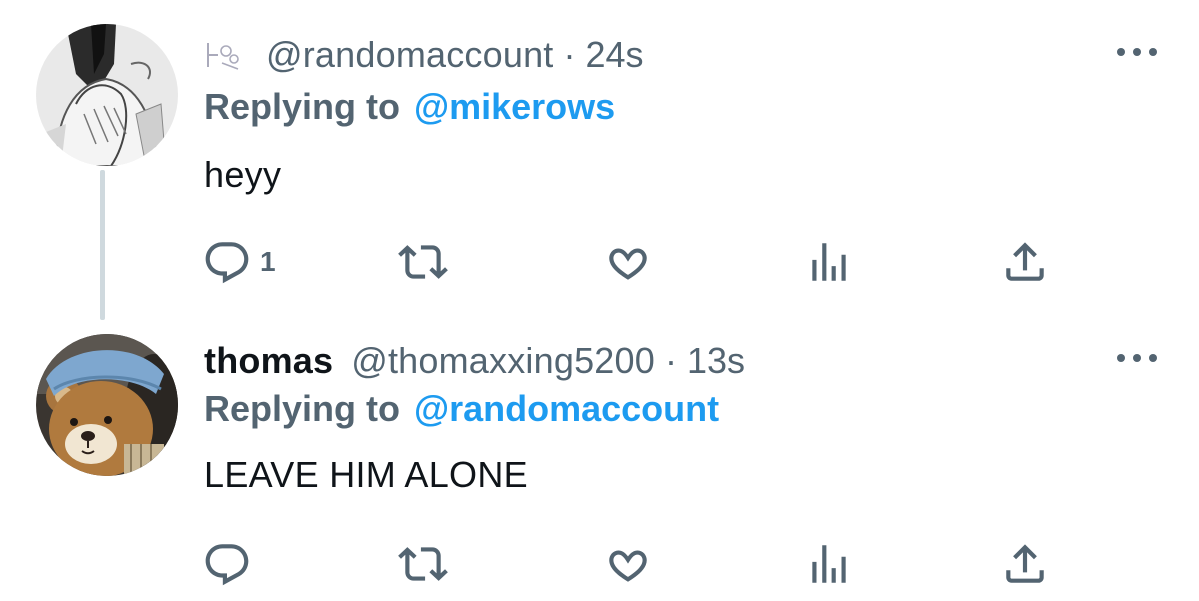 This screenshot has width=1199, height=601. What do you see at coordinates (503, 361) in the screenshot?
I see `user-handle: @thomaxxing5200` at bounding box center [503, 361].